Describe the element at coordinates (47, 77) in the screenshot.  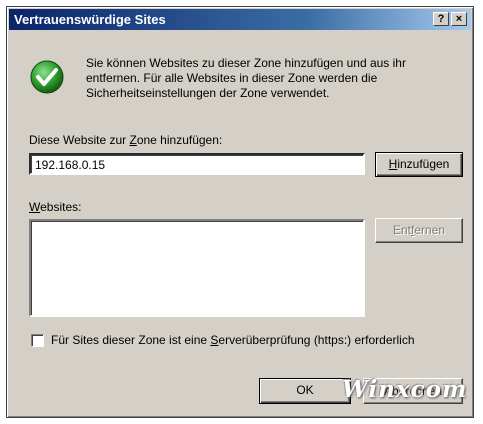
I see `green-check-icon` at that location.